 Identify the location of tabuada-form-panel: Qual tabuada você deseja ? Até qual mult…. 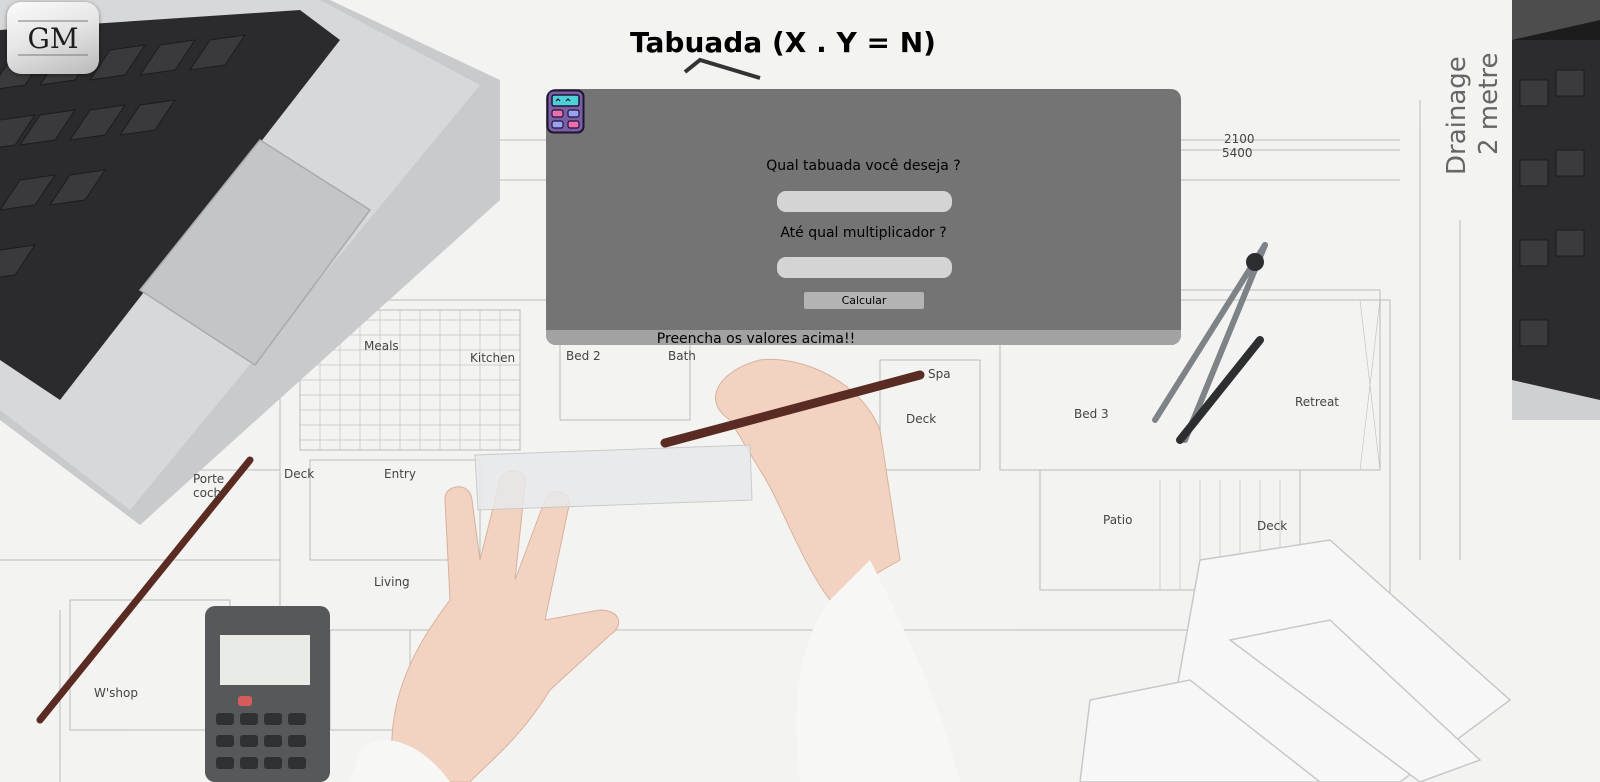
(863, 217).